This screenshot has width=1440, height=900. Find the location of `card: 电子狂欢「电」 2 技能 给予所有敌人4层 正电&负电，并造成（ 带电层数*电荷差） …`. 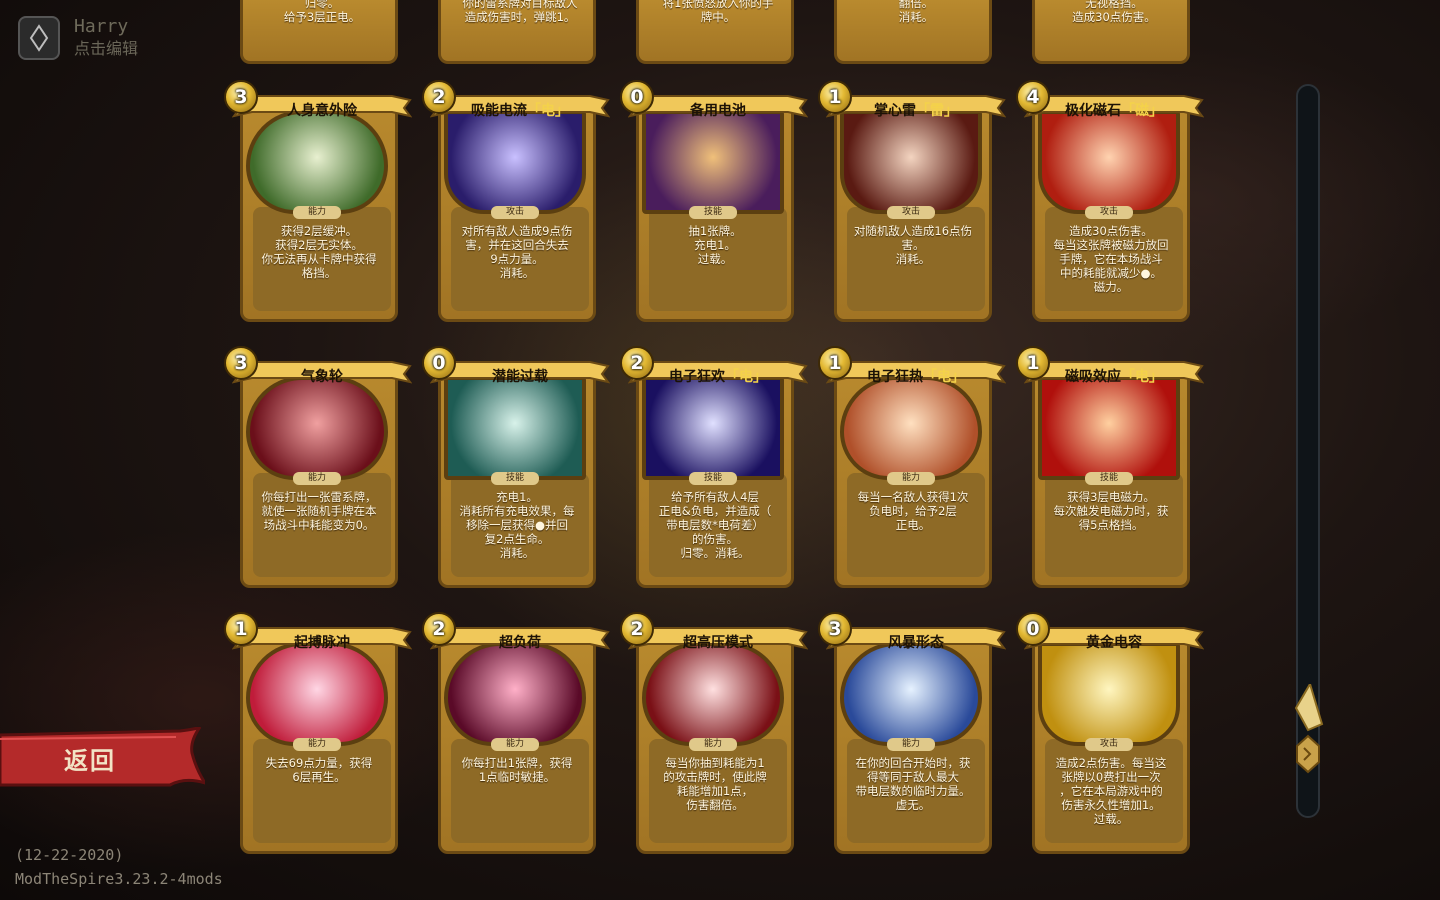

card: 电子狂欢「电」 2 技能 给予所有敌人4层 正电&负电，并造成（ 带电层数*电荷差） … is located at coordinates (714, 468).